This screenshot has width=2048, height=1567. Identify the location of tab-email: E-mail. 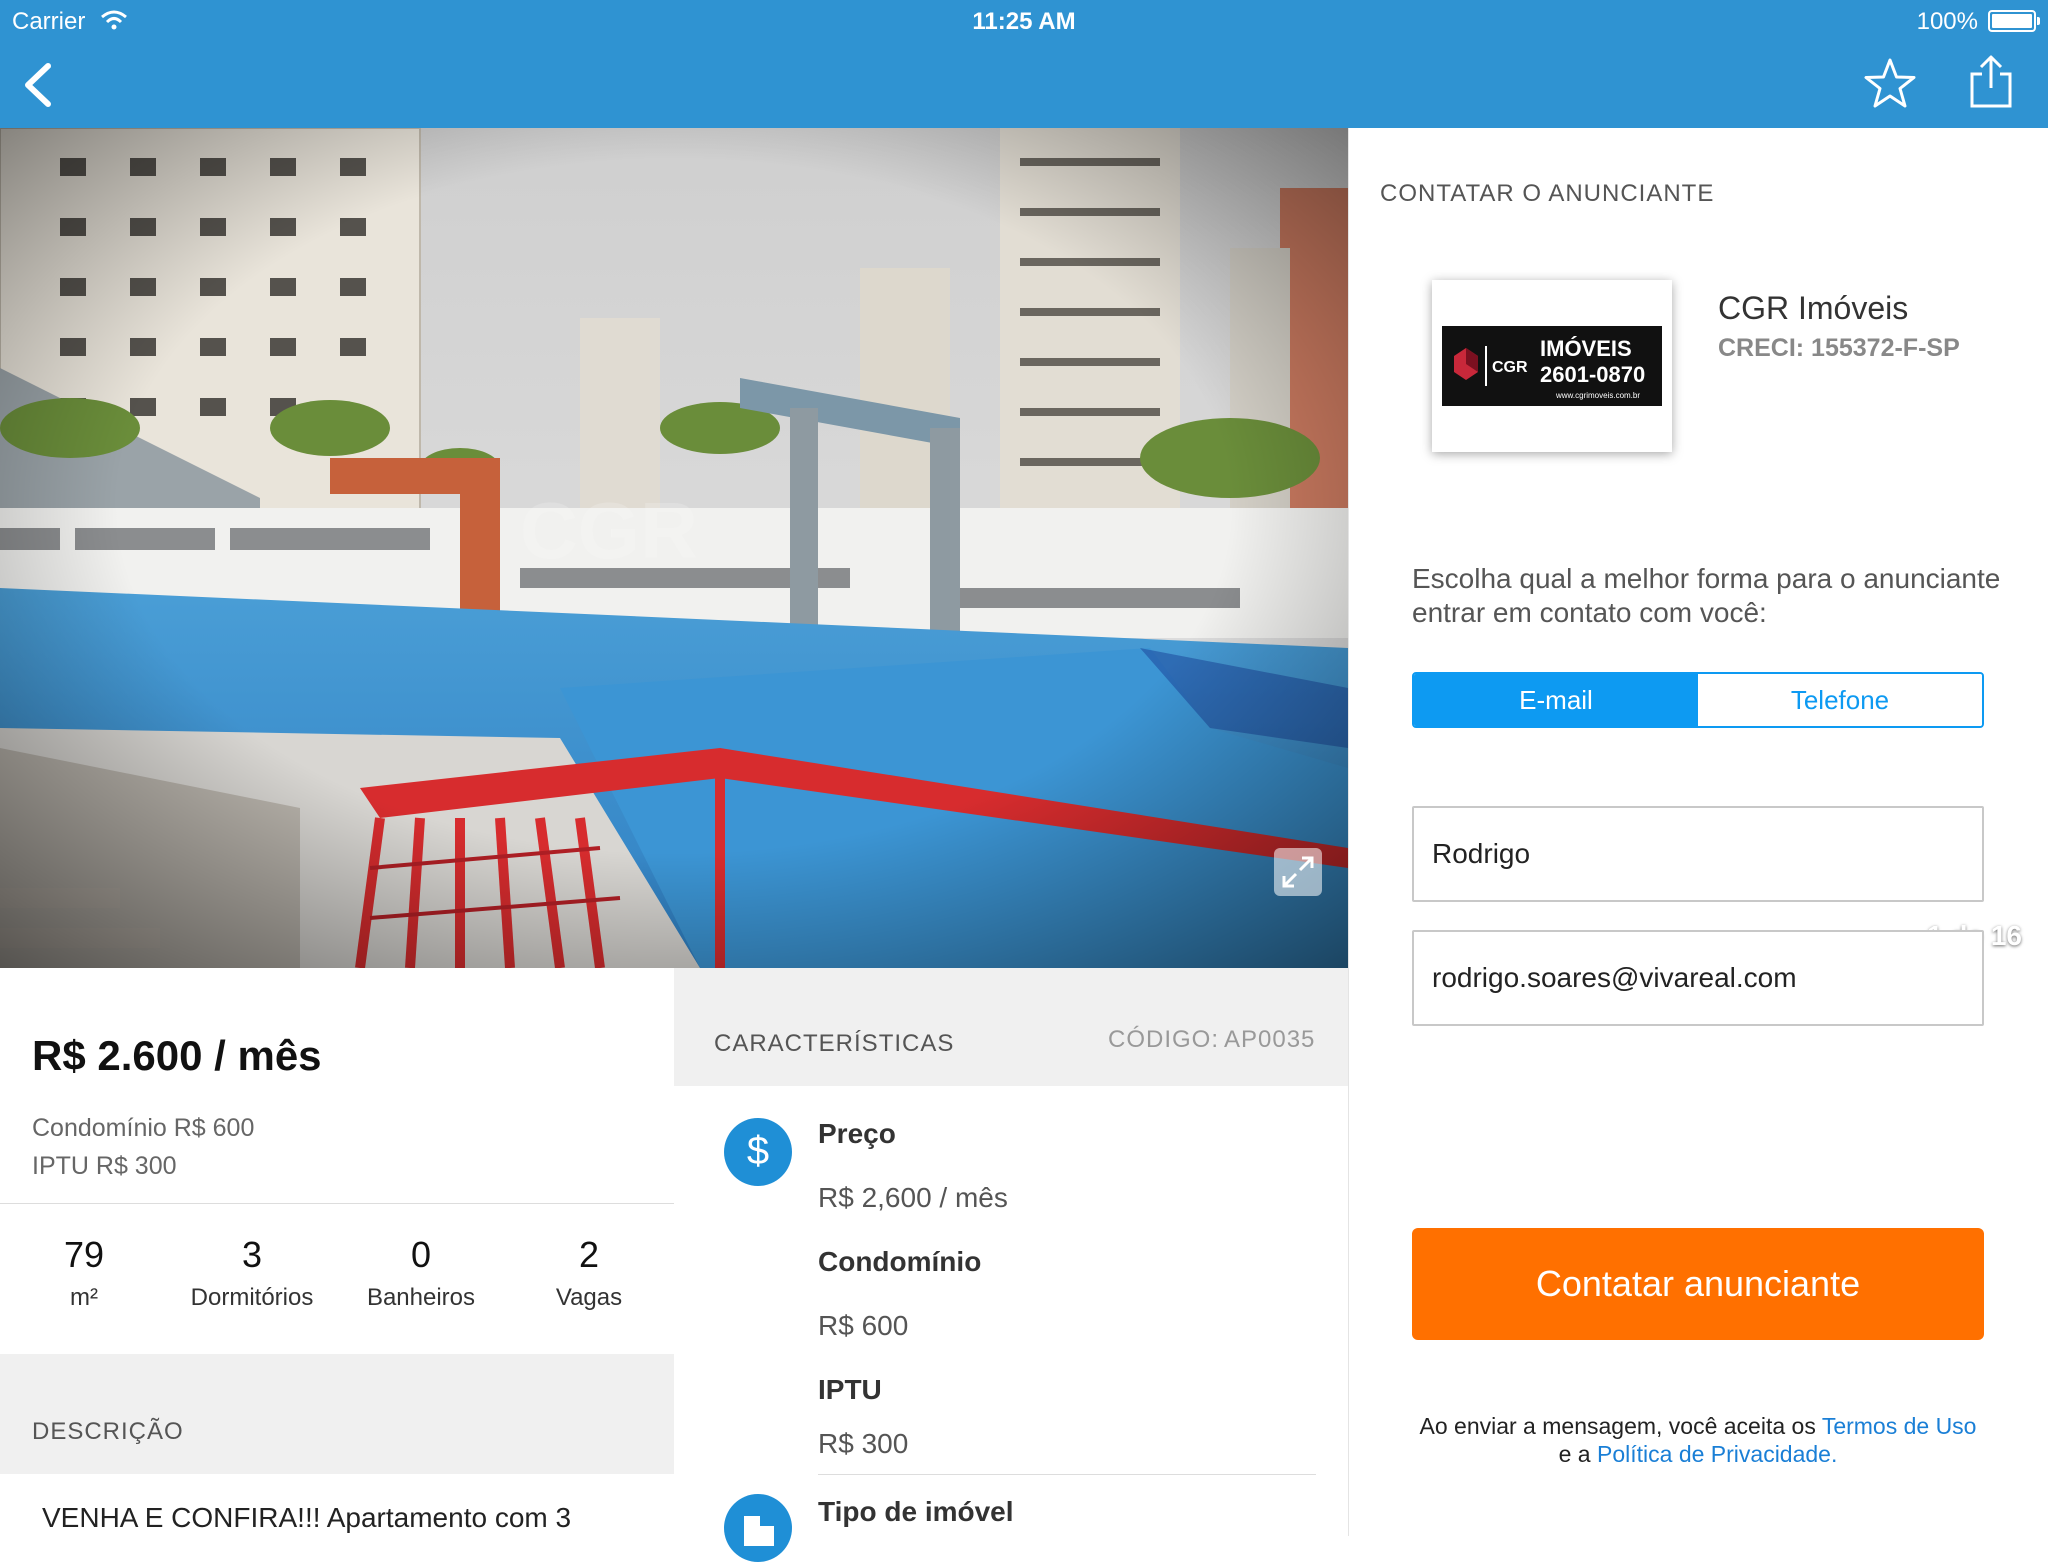
(1556, 700).